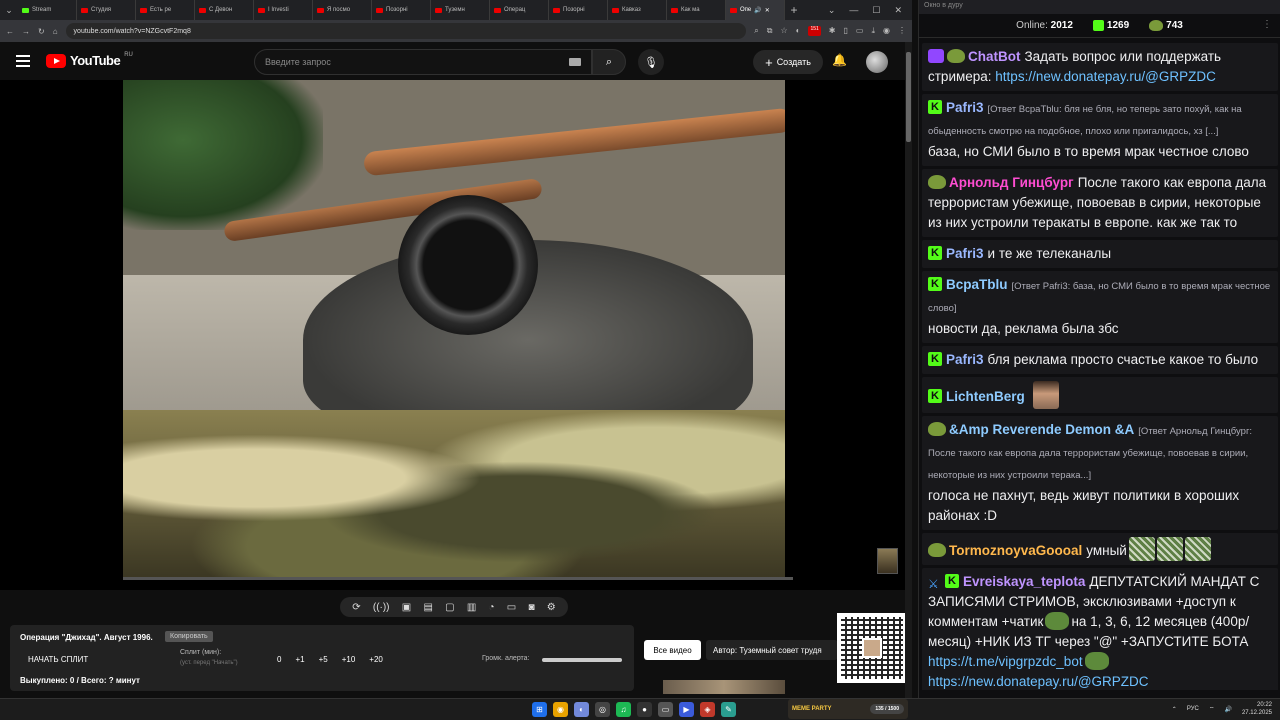 Image resolution: width=1280 pixels, height=720 pixels. I want to click on home-button: ⌂, so click(55, 31).